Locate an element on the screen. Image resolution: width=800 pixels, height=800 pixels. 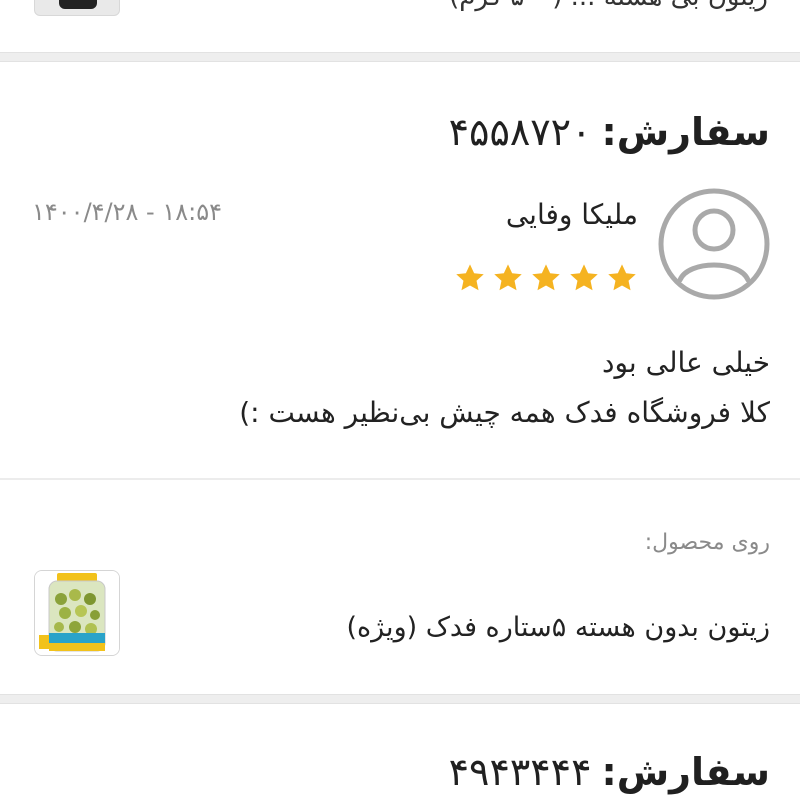
previous-product-row: زیتون بی هسته ... (۵۰۰ گرم) is located at coordinates (400, 26).